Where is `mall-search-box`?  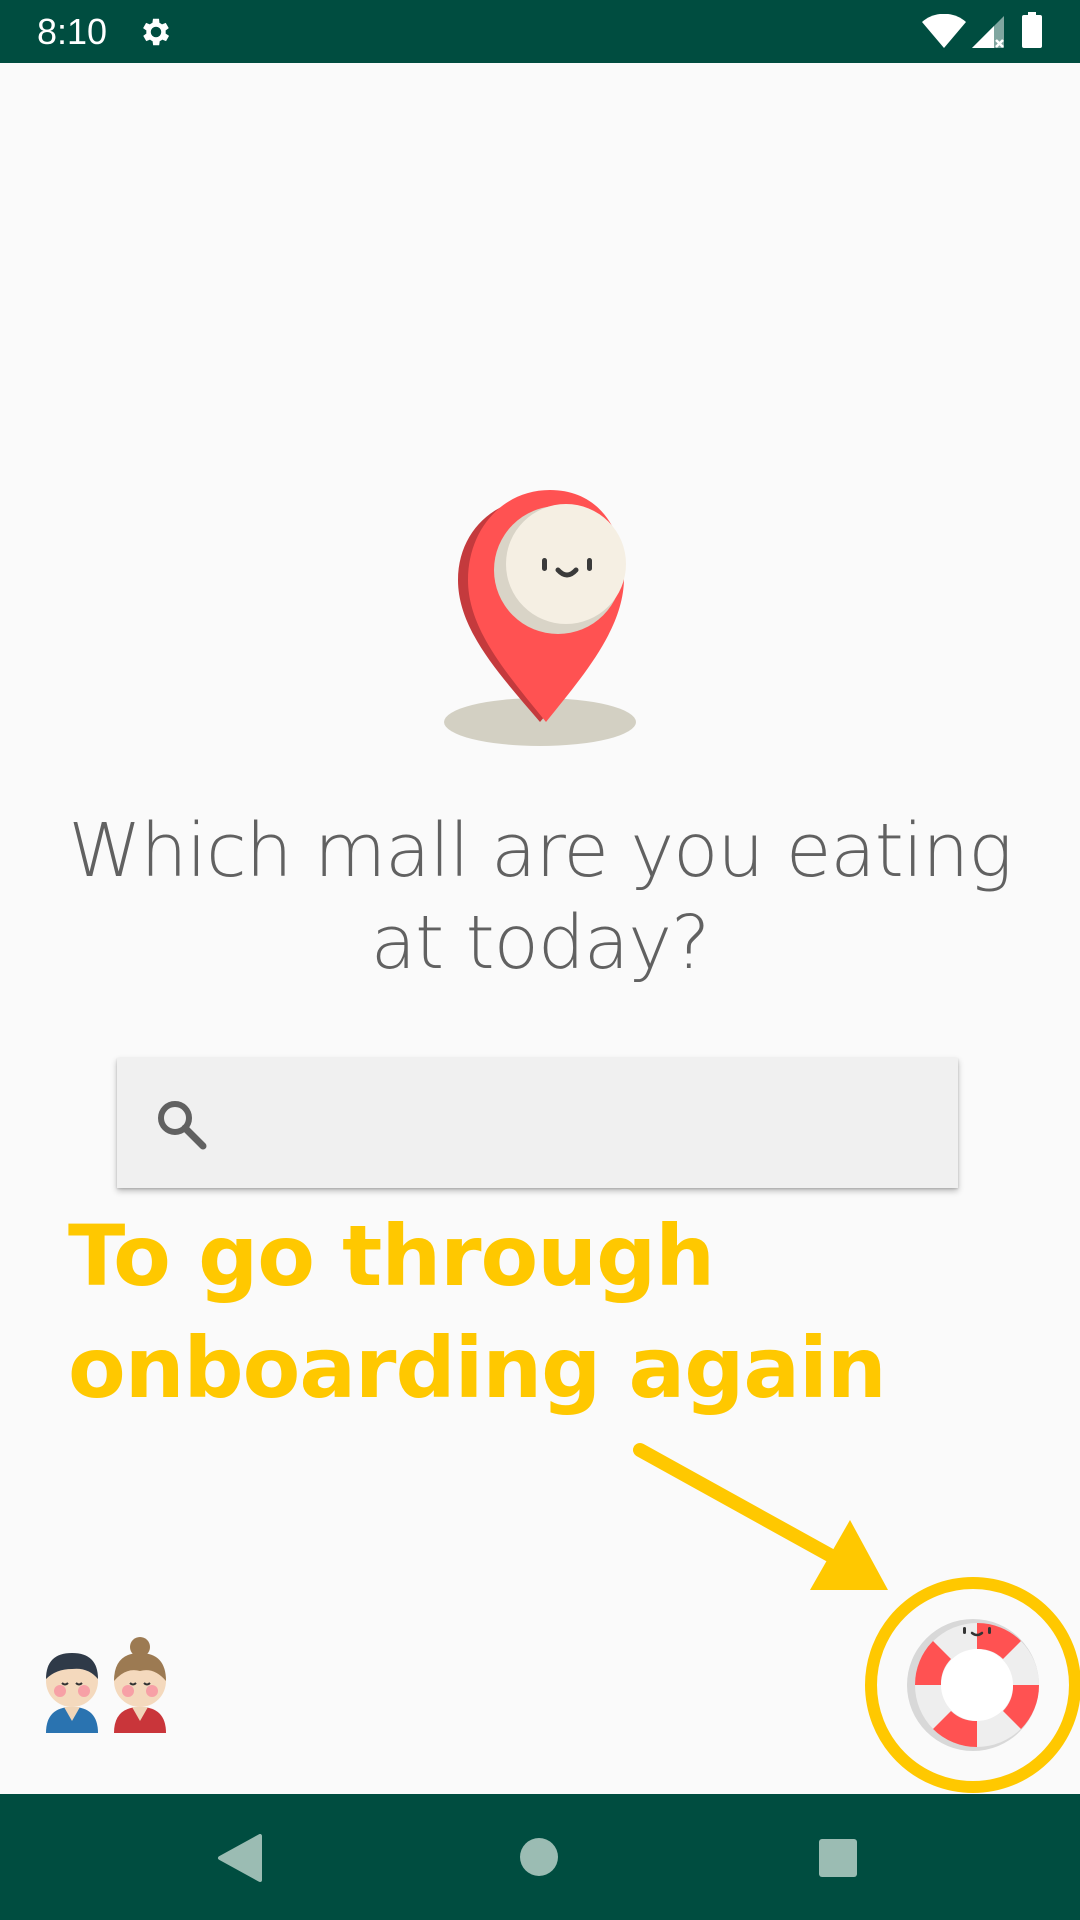 mall-search-box is located at coordinates (537, 1124).